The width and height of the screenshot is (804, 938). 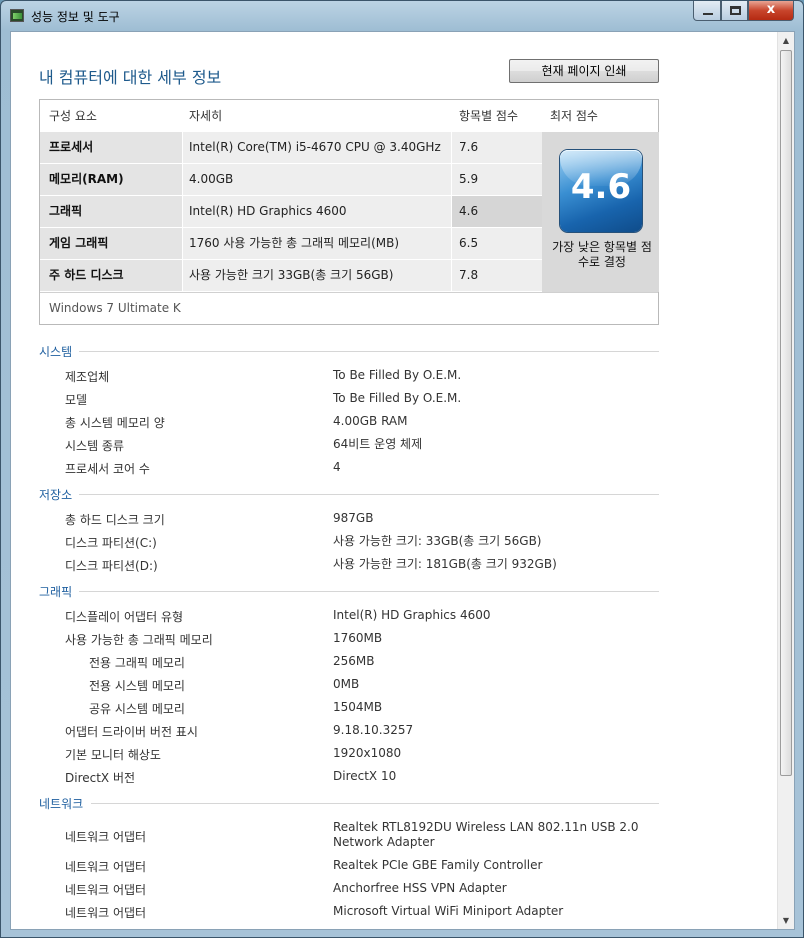 What do you see at coordinates (107, 469) in the screenshot?
I see `info-label: 프로세서 코어 수` at bounding box center [107, 469].